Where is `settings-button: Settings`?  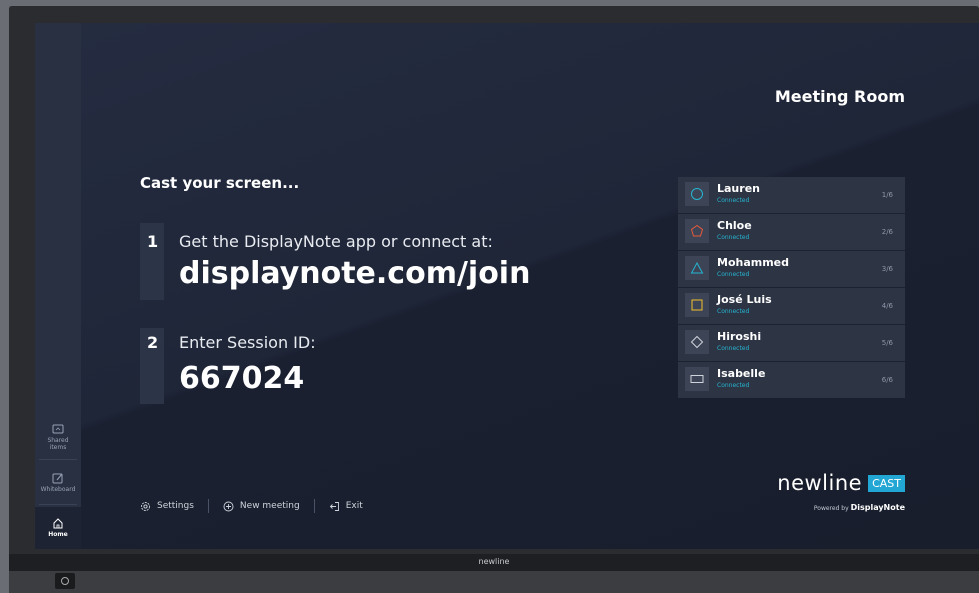
settings-button: Settings is located at coordinates (167, 506).